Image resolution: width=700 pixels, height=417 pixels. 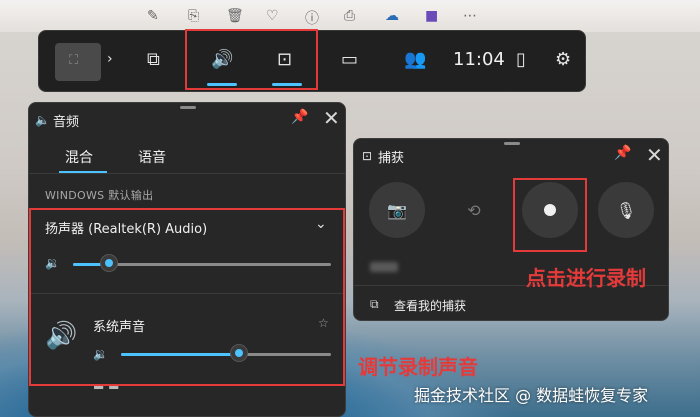 What do you see at coordinates (79, 157) in the screenshot?
I see `tab-mix: 混合` at bounding box center [79, 157].